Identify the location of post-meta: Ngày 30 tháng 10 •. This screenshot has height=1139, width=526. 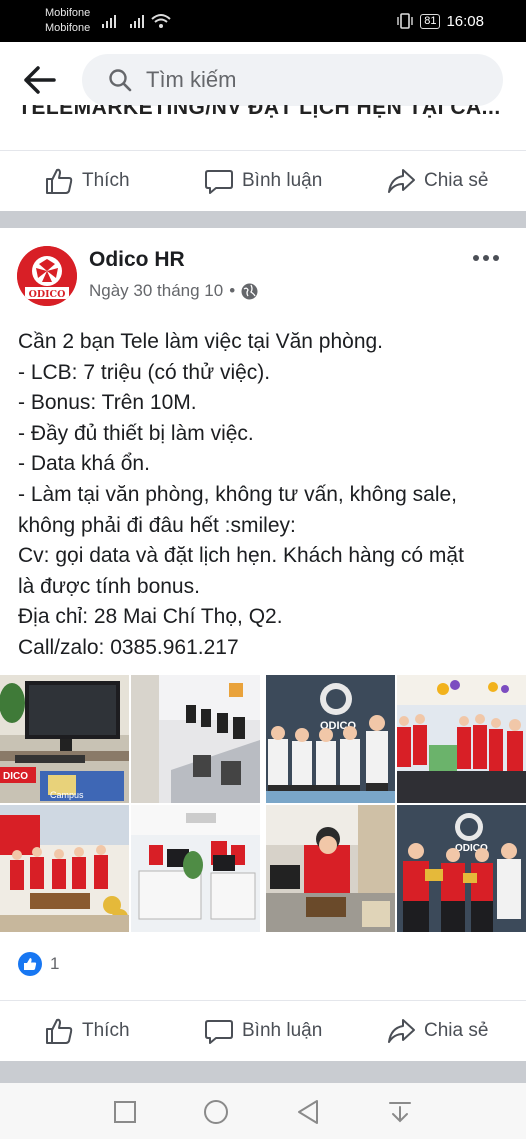
(173, 291).